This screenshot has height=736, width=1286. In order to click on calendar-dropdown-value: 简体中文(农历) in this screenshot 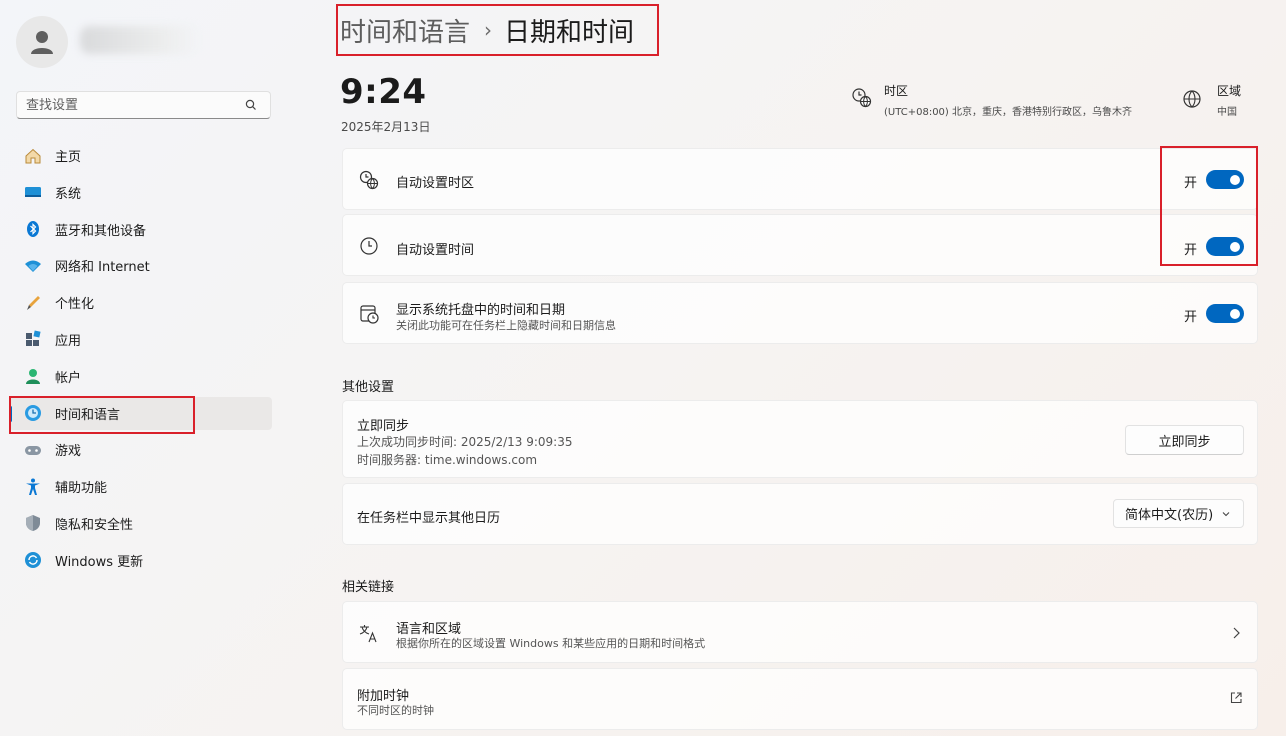, I will do `click(1169, 515)`.